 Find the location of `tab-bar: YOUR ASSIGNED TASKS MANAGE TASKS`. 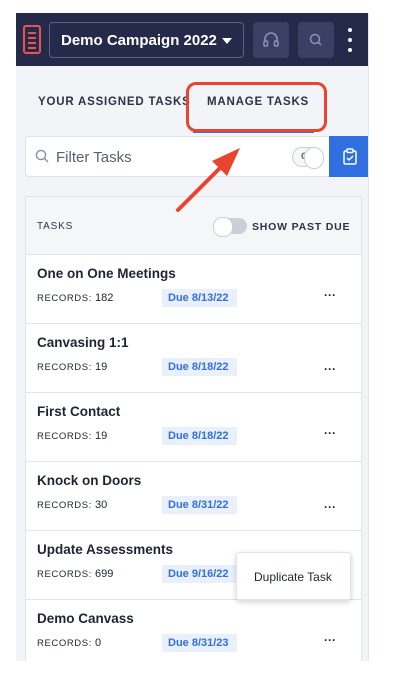

tab-bar: YOUR ASSIGNED TASKS MANAGE TASKS is located at coordinates (192, 101).